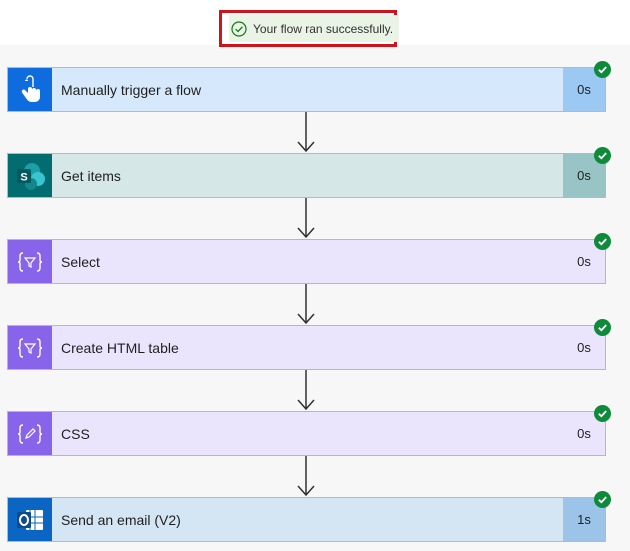  What do you see at coordinates (307, 175) in the screenshot?
I see `step-label: Get items` at bounding box center [307, 175].